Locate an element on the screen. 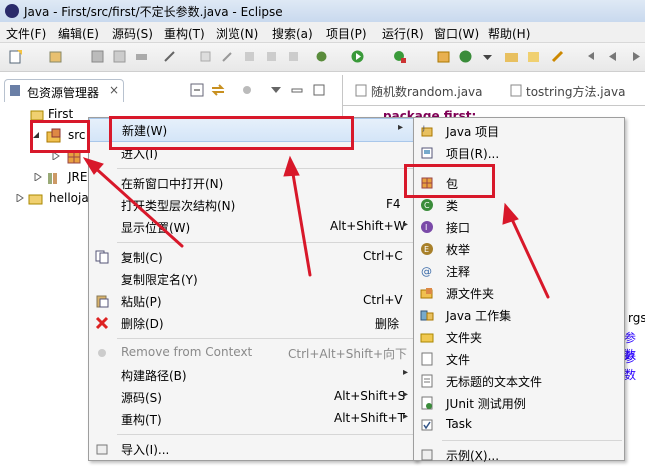  annotation-arrow-src is located at coordinates (137, 205).